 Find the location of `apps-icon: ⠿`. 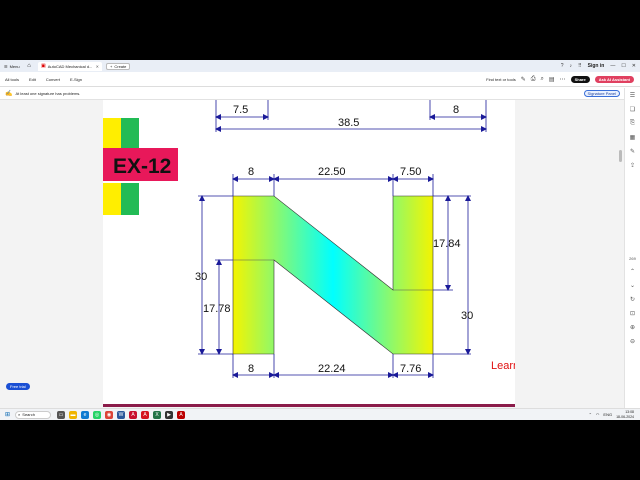

apps-icon: ⠿ is located at coordinates (580, 66).